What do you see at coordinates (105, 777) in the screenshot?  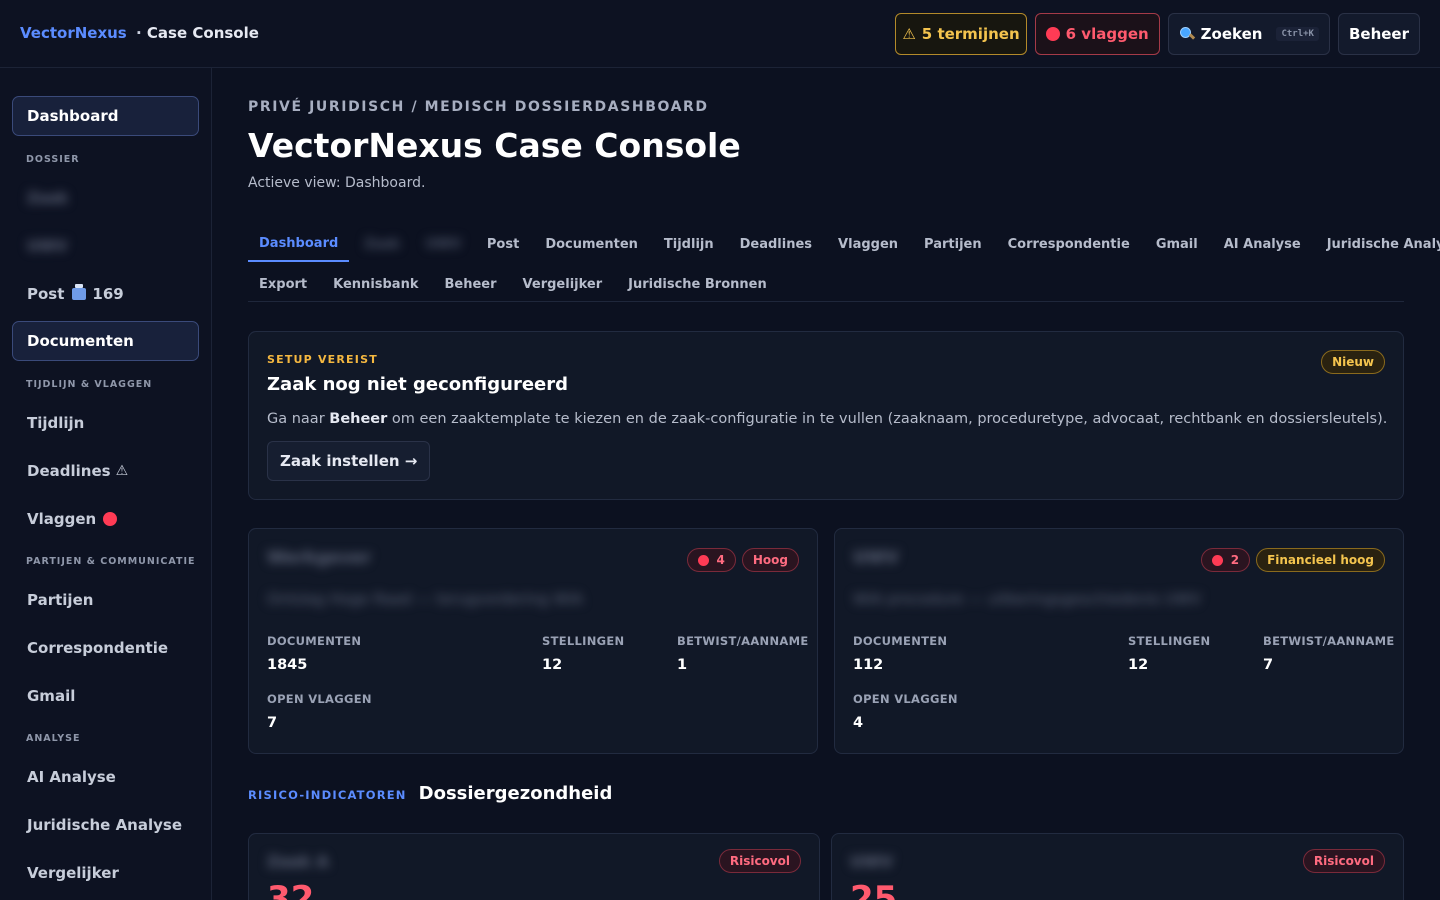 I see `sidebar-item-ai-analysis: AI Analyse` at bounding box center [105, 777].